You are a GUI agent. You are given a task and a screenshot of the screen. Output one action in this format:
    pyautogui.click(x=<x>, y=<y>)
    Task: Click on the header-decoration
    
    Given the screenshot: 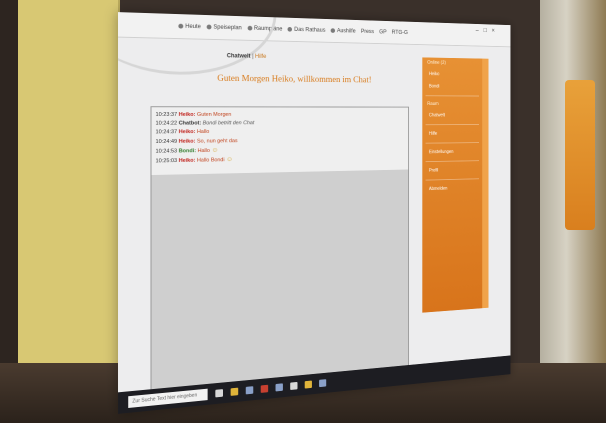 What is the action you would take?
    pyautogui.click(x=197, y=44)
    